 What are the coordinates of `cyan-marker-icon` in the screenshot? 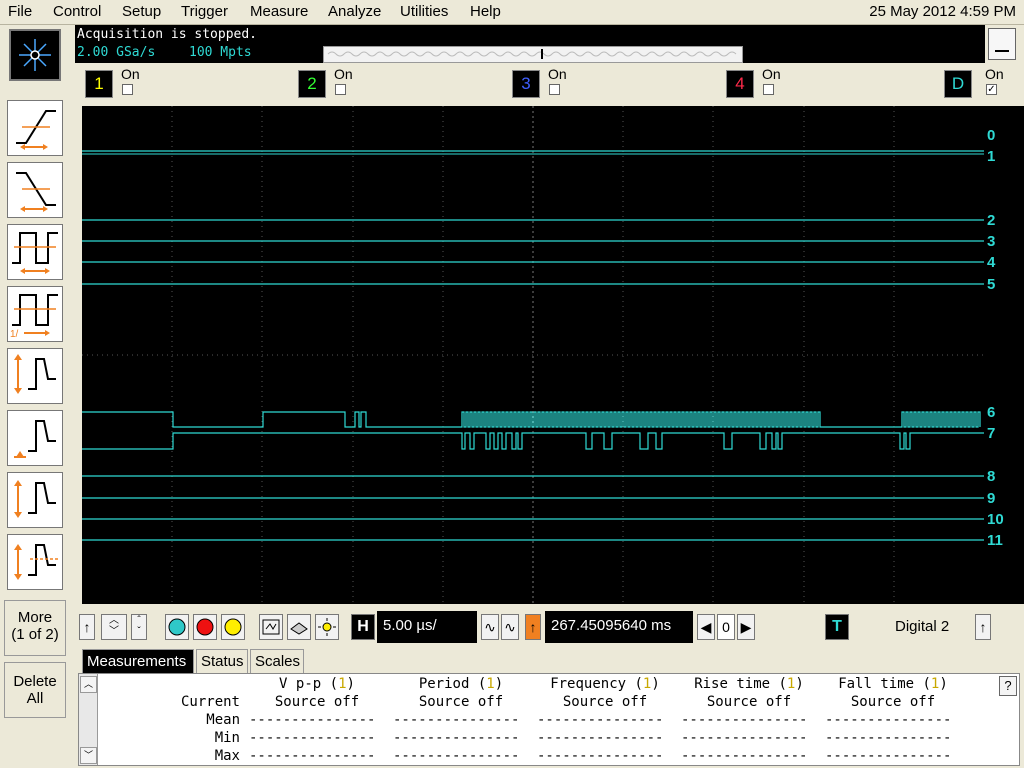 It's located at (177, 627).